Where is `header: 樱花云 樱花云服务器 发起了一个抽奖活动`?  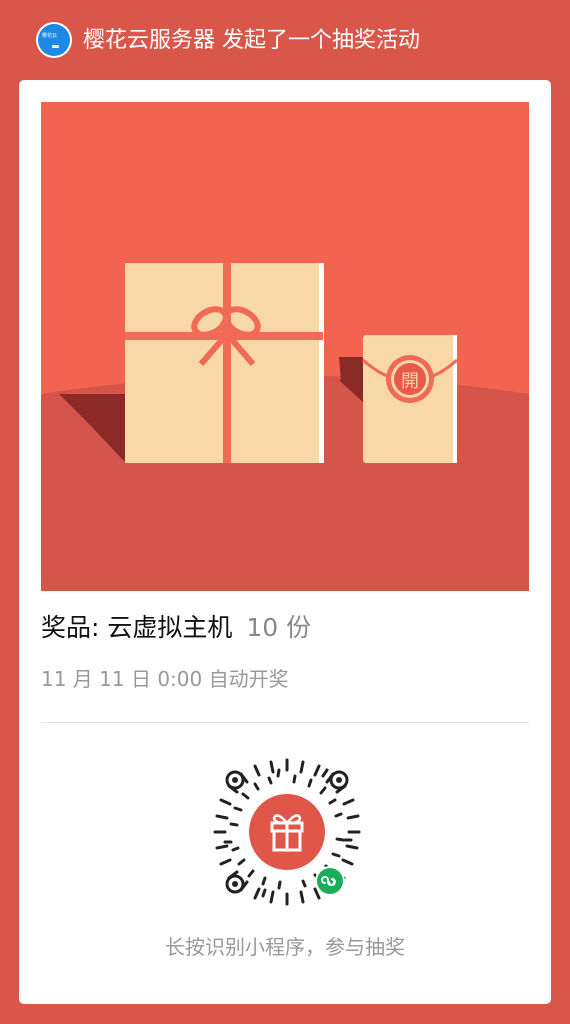 header: 樱花云 樱花云服务器 发起了一个抽奖活动 is located at coordinates (285, 40).